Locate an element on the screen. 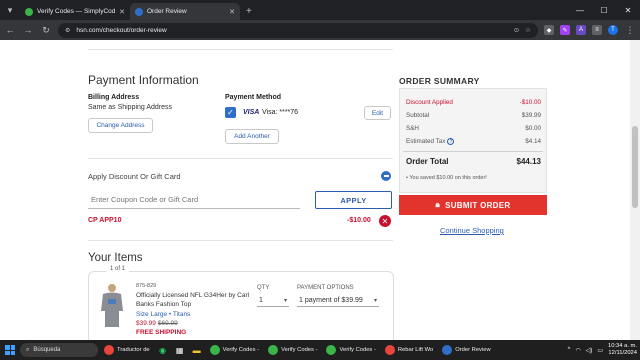  tab-search-icon: ▾ is located at coordinates (10, 10).